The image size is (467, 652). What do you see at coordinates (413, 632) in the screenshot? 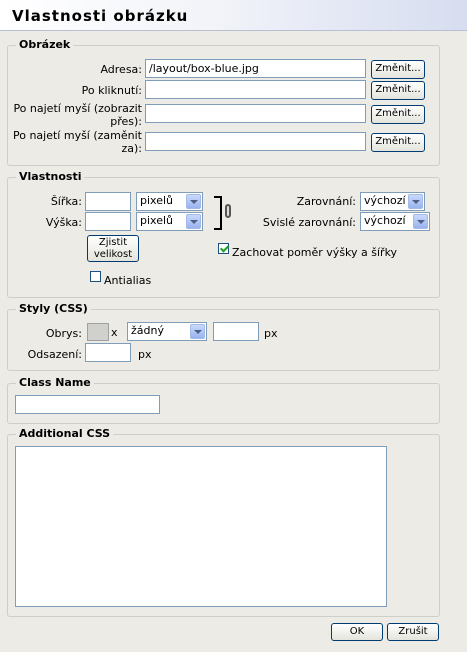
I see `cancel-button: Zrušit` at bounding box center [413, 632].